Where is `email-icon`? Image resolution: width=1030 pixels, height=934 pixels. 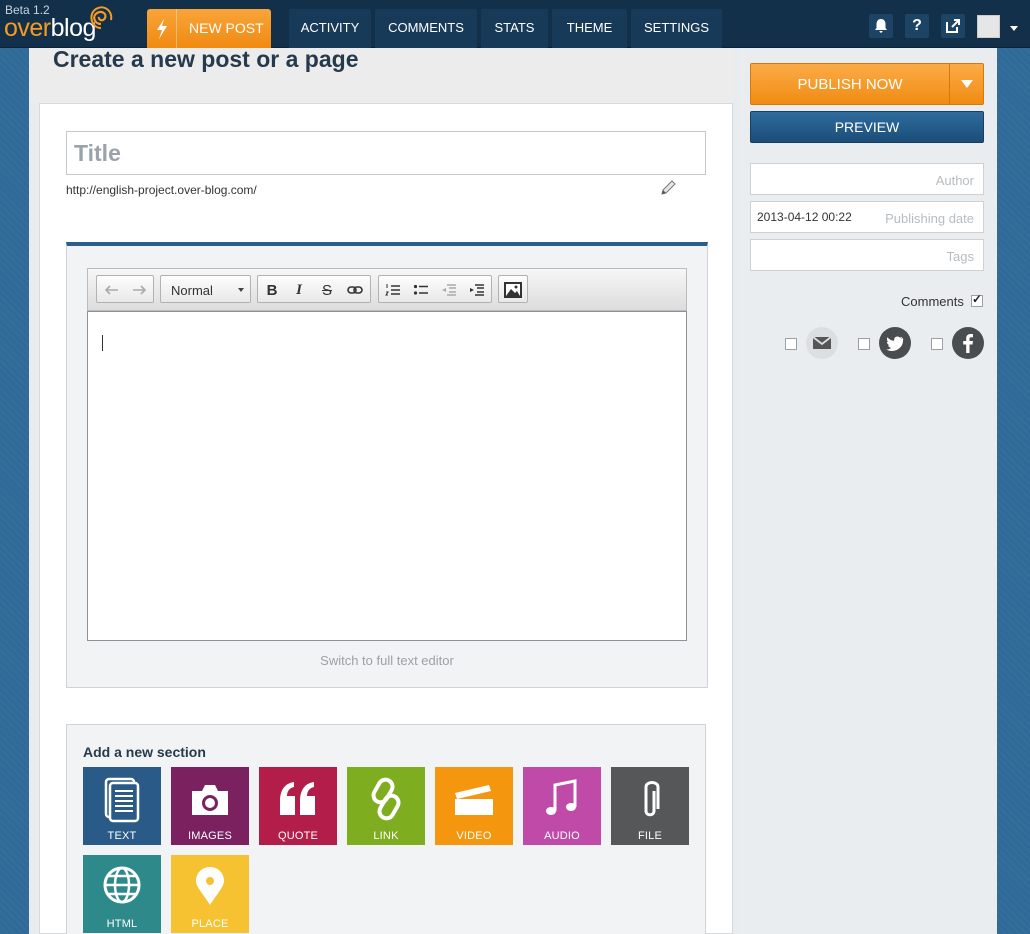 email-icon is located at coordinates (822, 342).